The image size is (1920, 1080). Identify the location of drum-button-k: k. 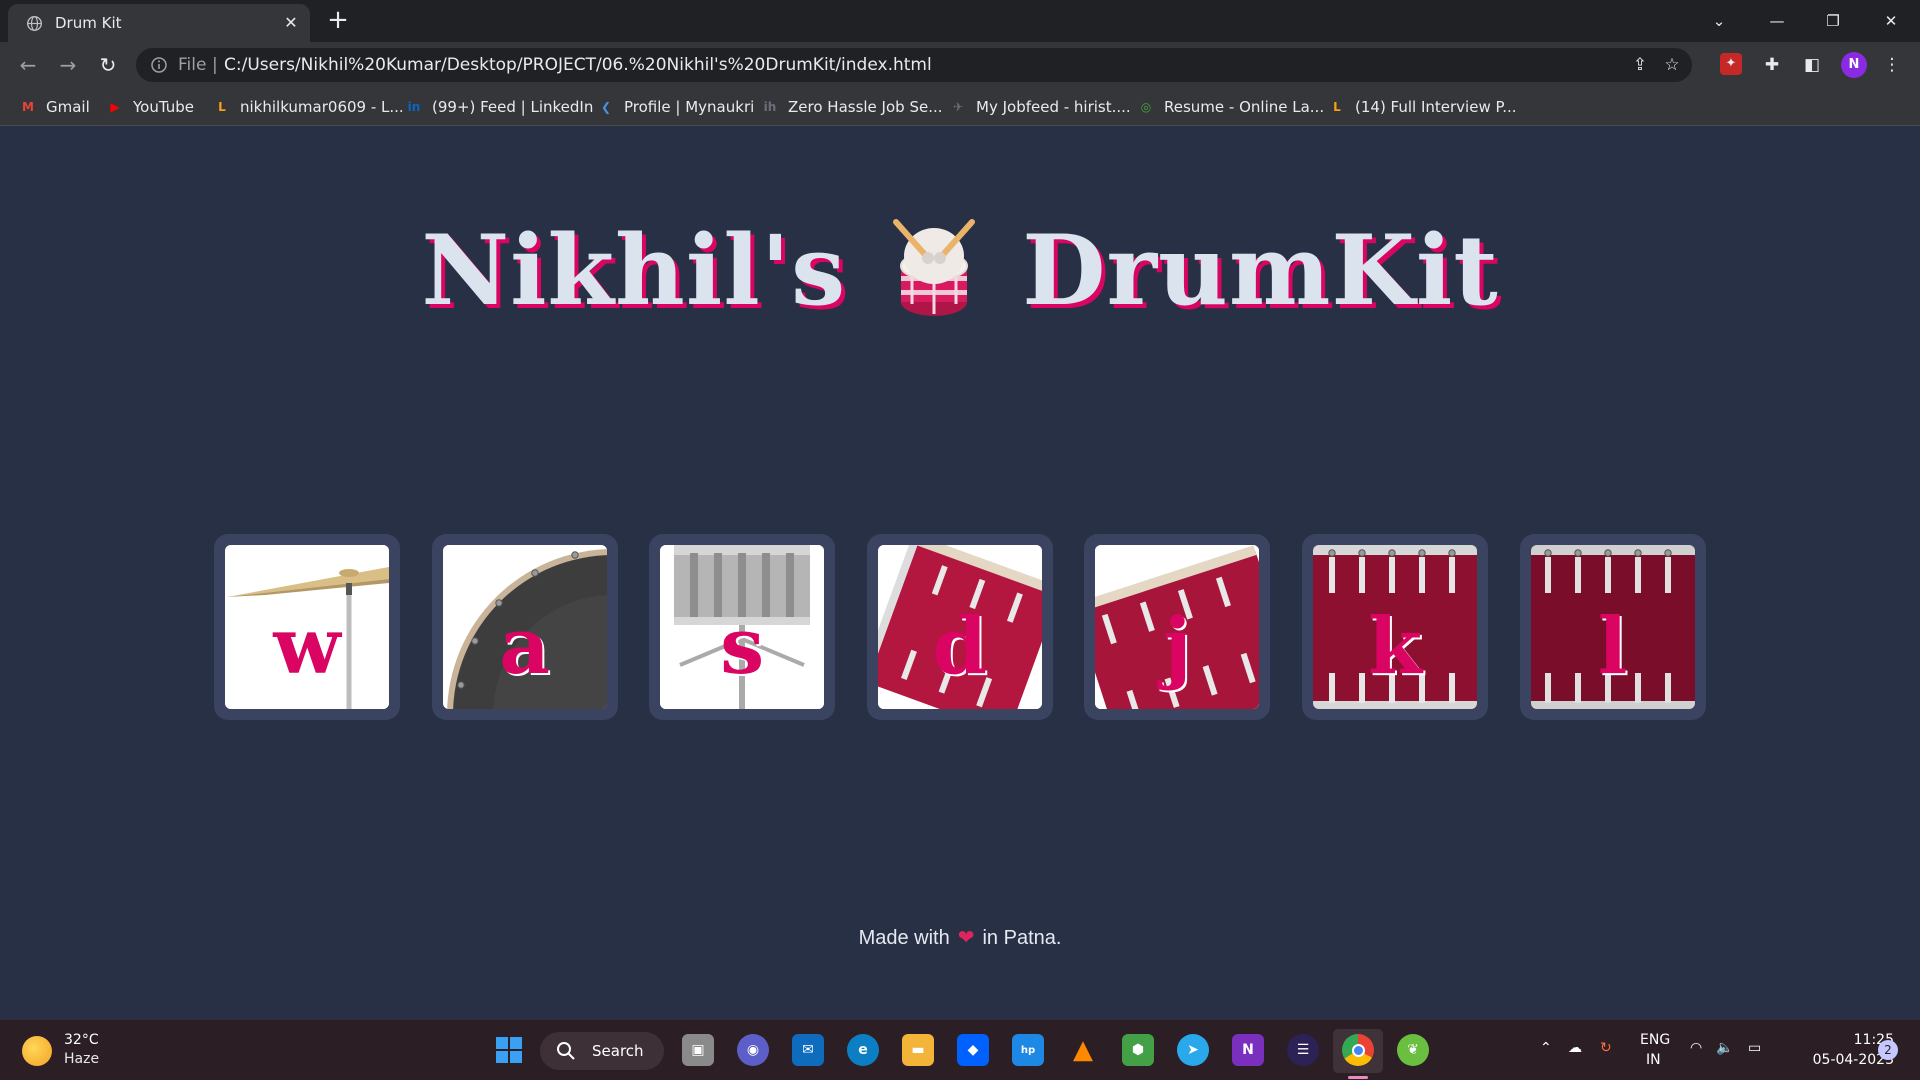
(1395, 627).